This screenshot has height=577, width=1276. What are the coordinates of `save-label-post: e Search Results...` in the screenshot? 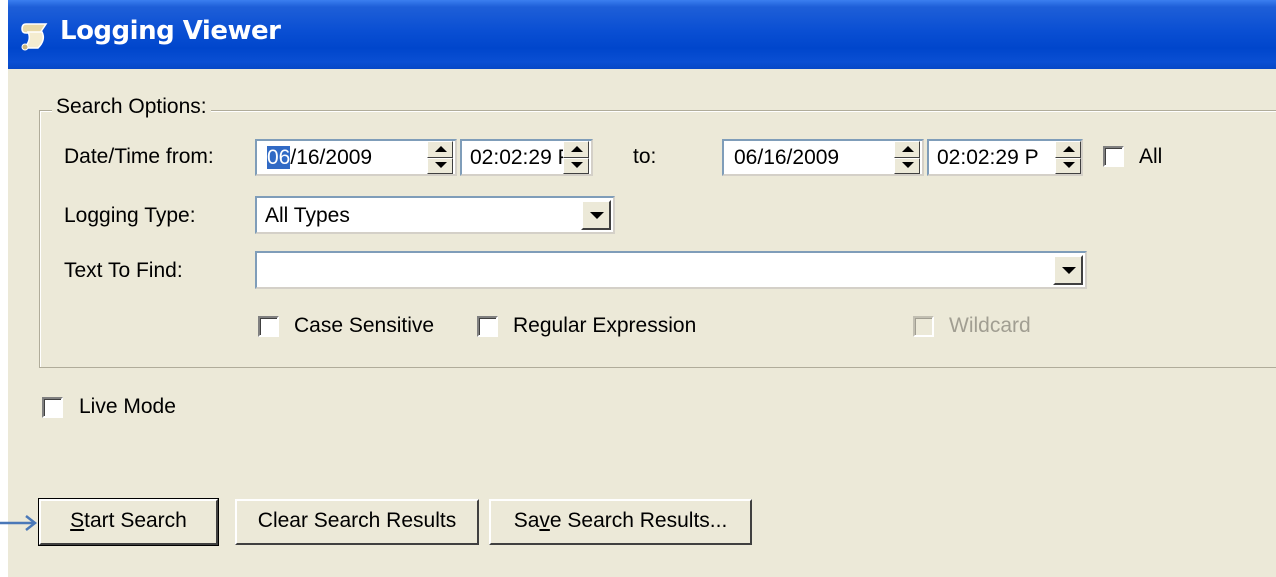 It's located at (638, 520).